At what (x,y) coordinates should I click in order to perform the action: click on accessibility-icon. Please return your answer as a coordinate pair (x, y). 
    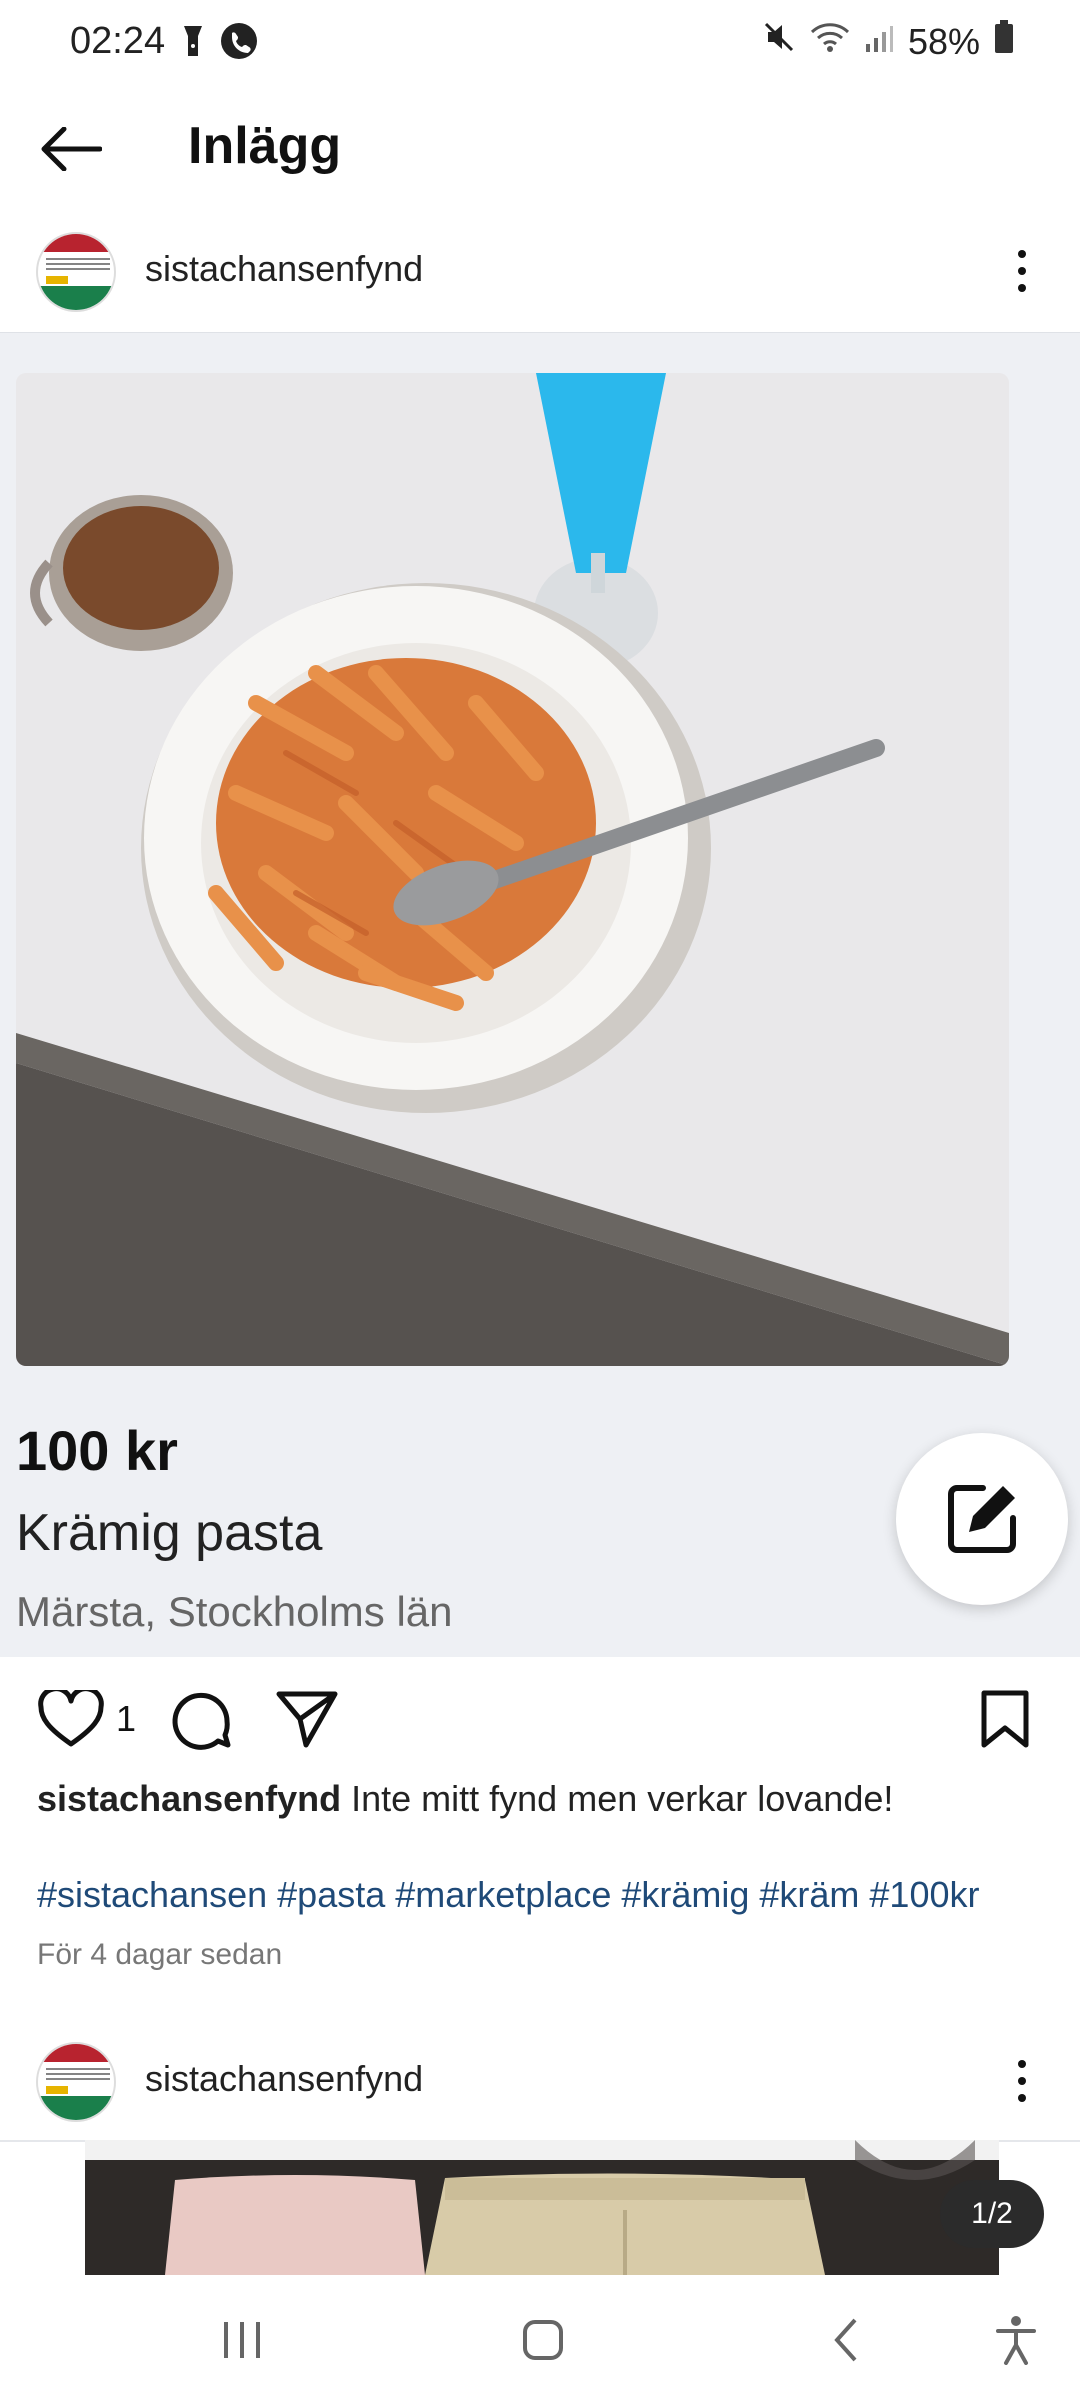
    Looking at the image, I should click on (1016, 2340).